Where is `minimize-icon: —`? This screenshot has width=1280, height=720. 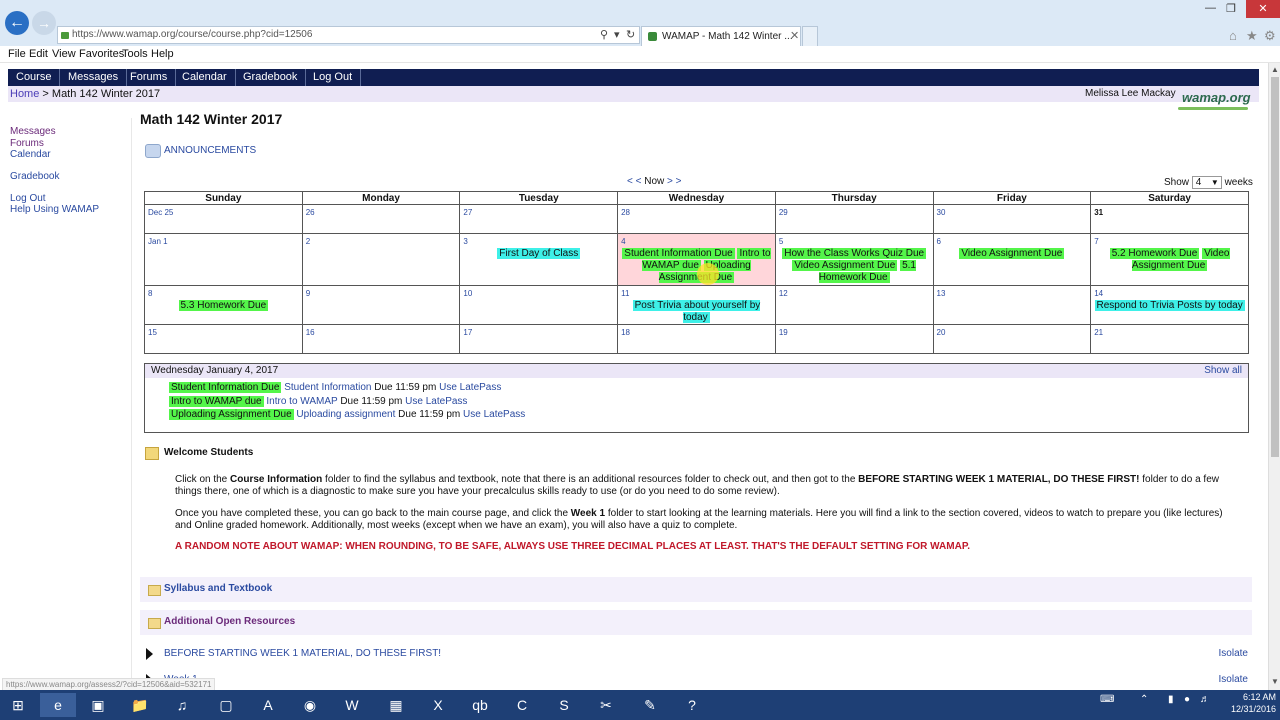
minimize-icon: — is located at coordinates (1210, 8).